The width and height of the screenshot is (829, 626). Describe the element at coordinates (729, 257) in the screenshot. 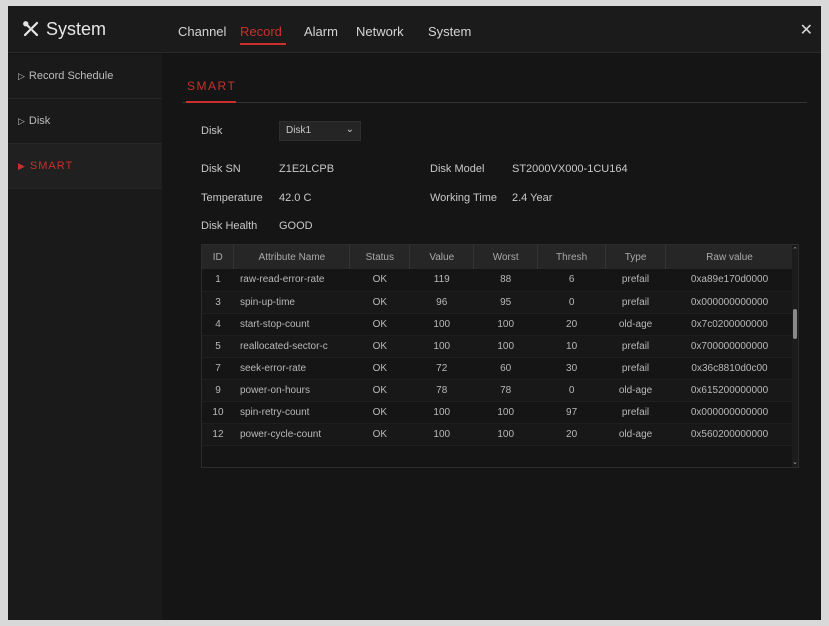

I see `col-raw-value: Raw value` at that location.